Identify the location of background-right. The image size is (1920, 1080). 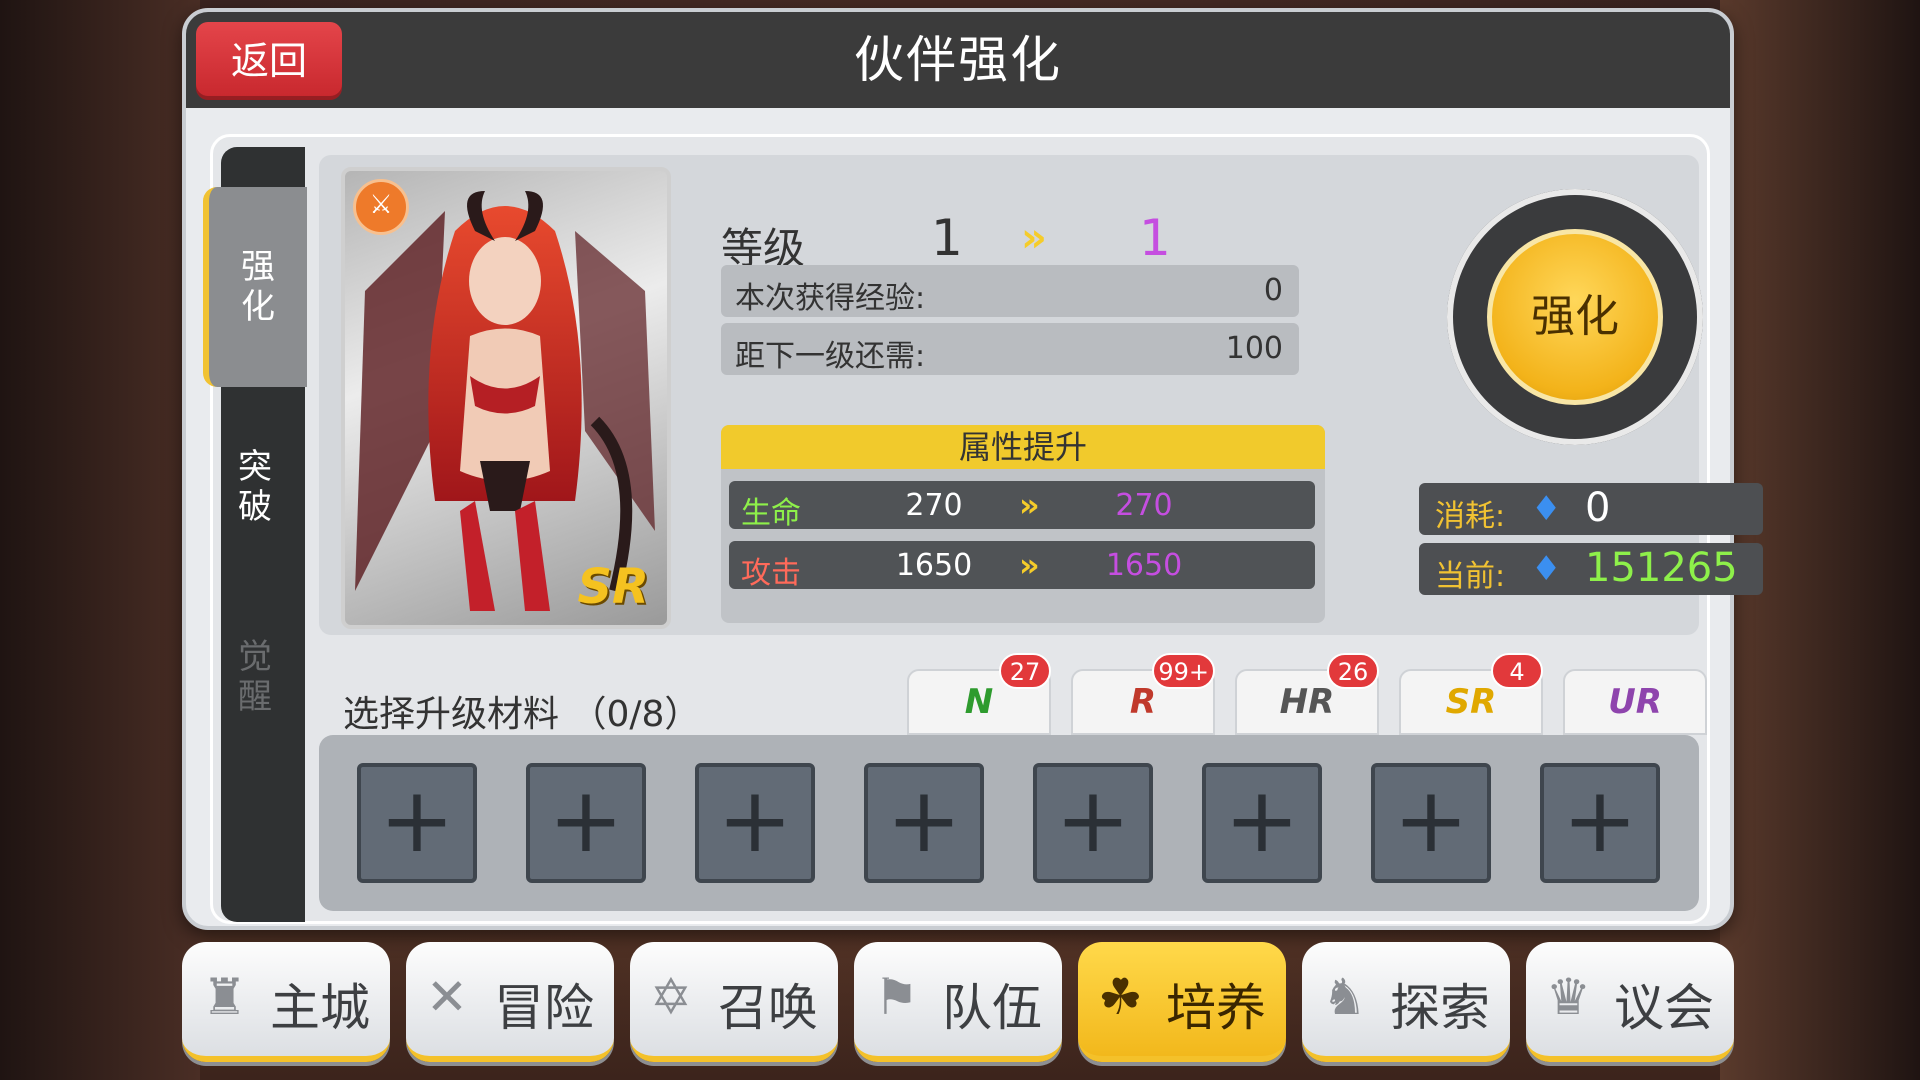
(1820, 540).